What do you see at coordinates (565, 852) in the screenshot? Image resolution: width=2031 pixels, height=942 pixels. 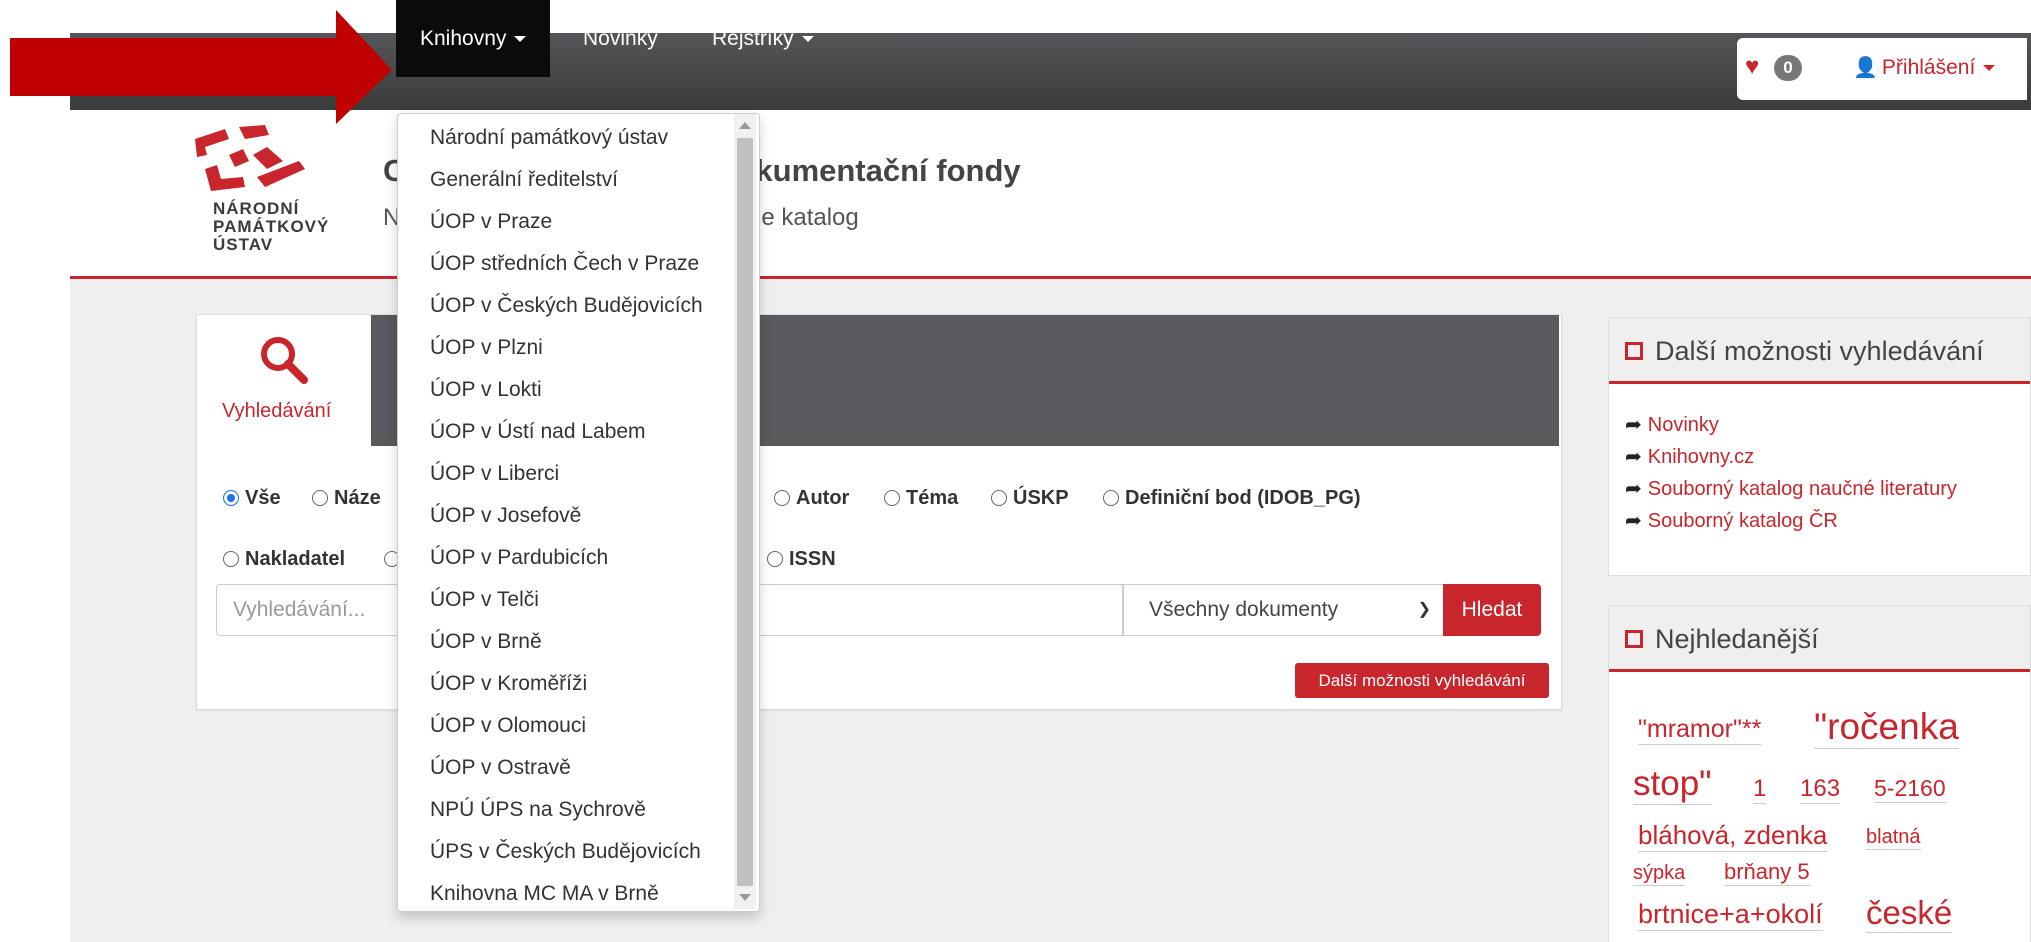 I see `dropdown-item: ÚPS v Českých Budějovicích` at bounding box center [565, 852].